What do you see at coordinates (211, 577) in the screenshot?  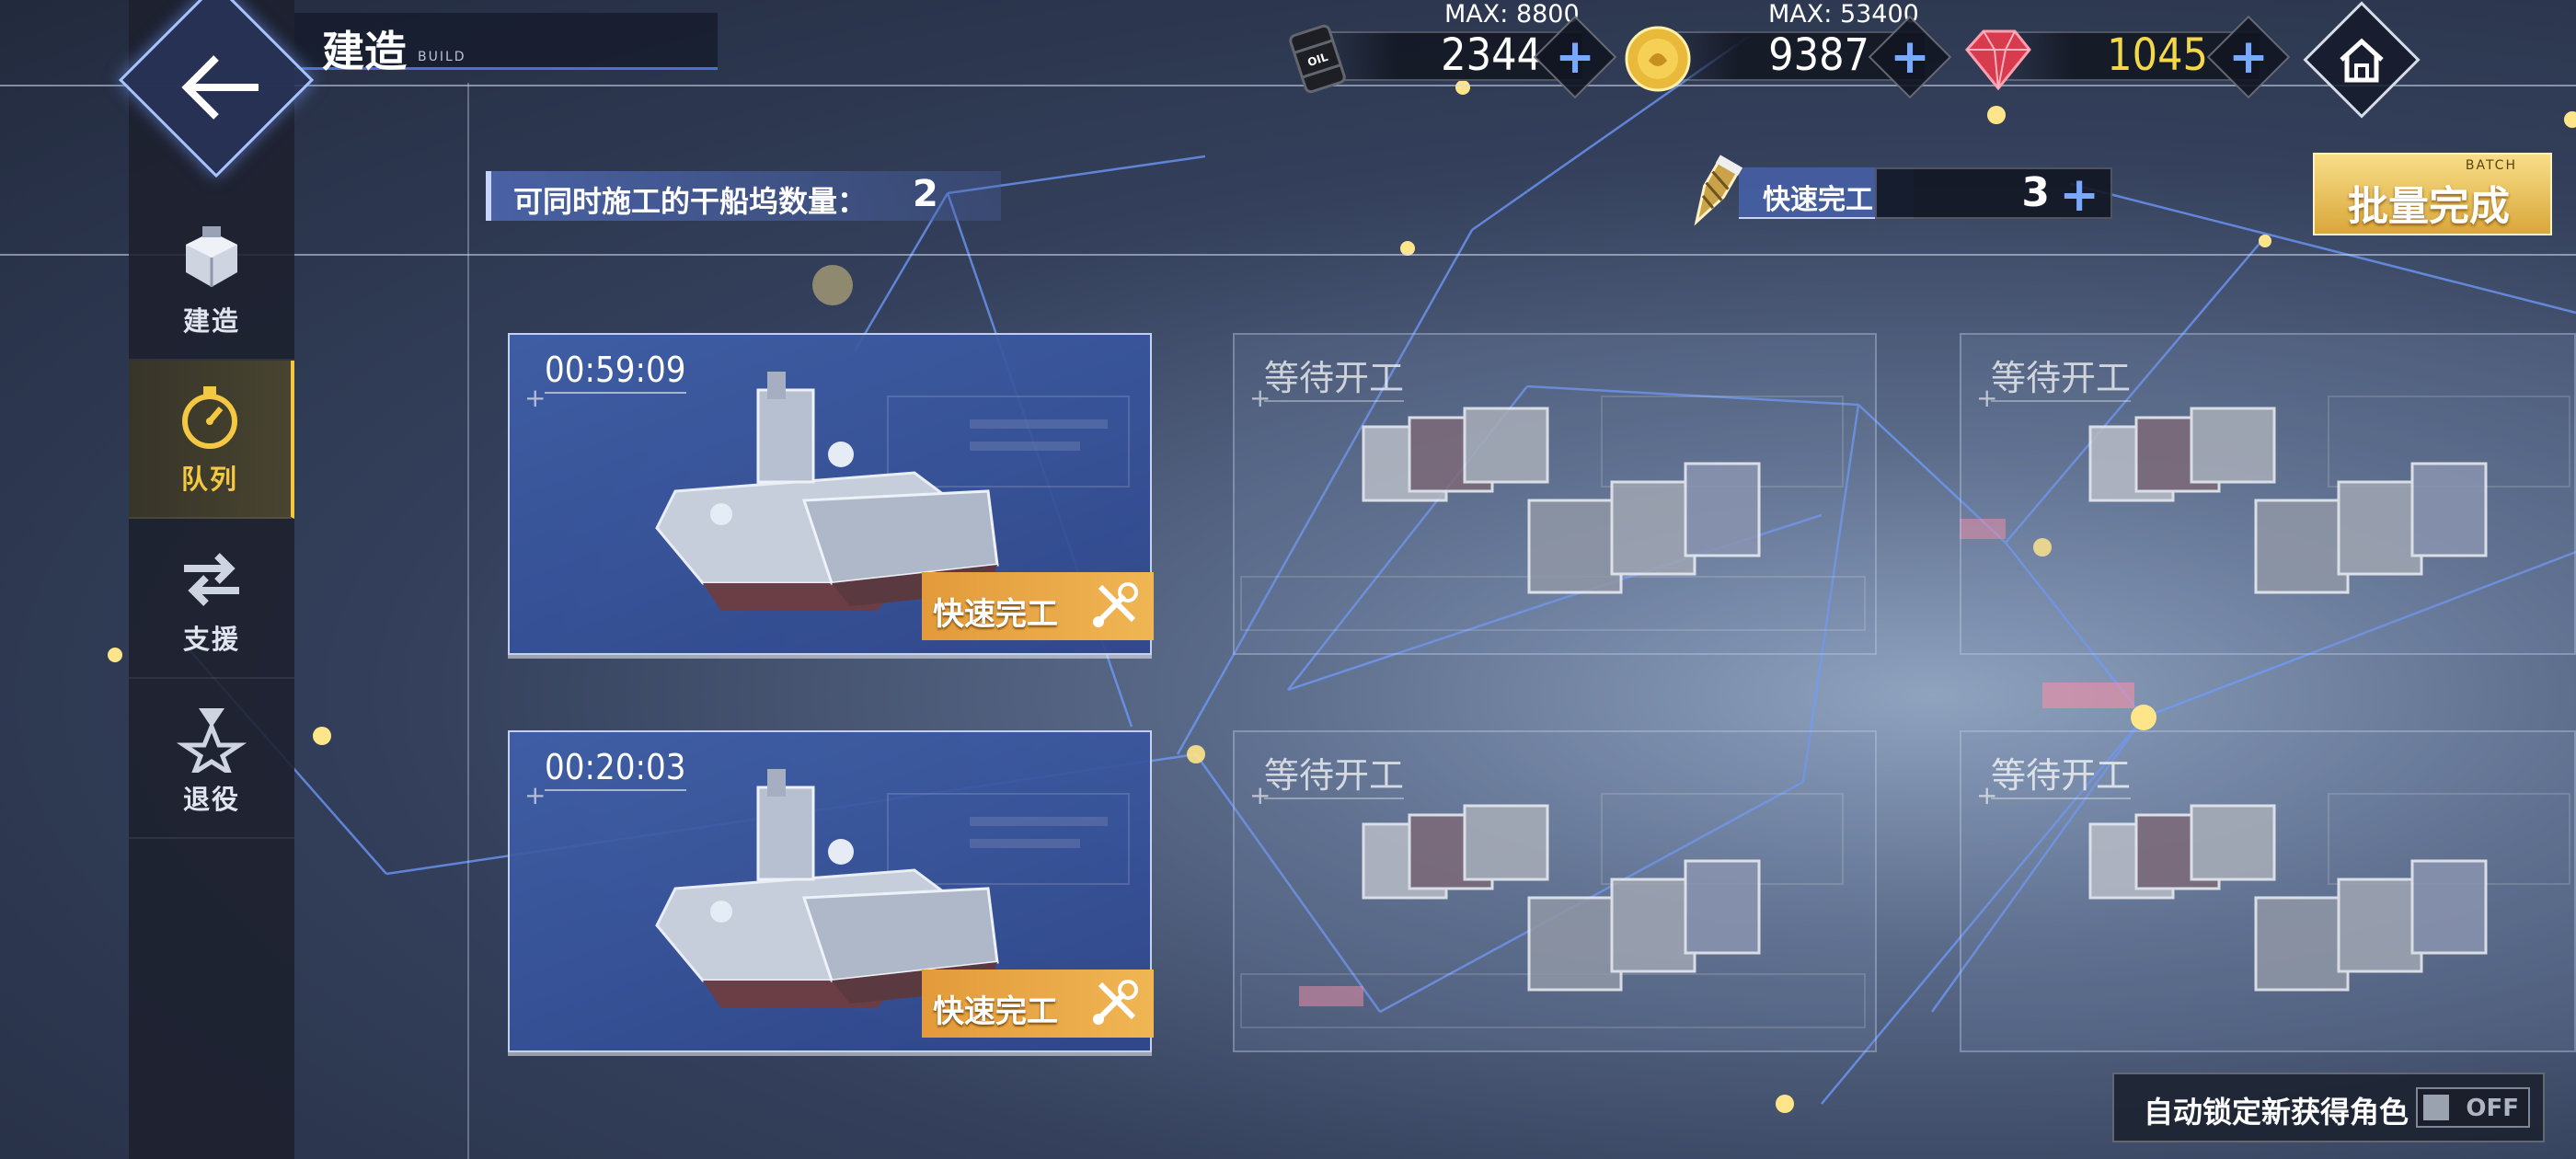 I see `swap-arrows-icon` at bounding box center [211, 577].